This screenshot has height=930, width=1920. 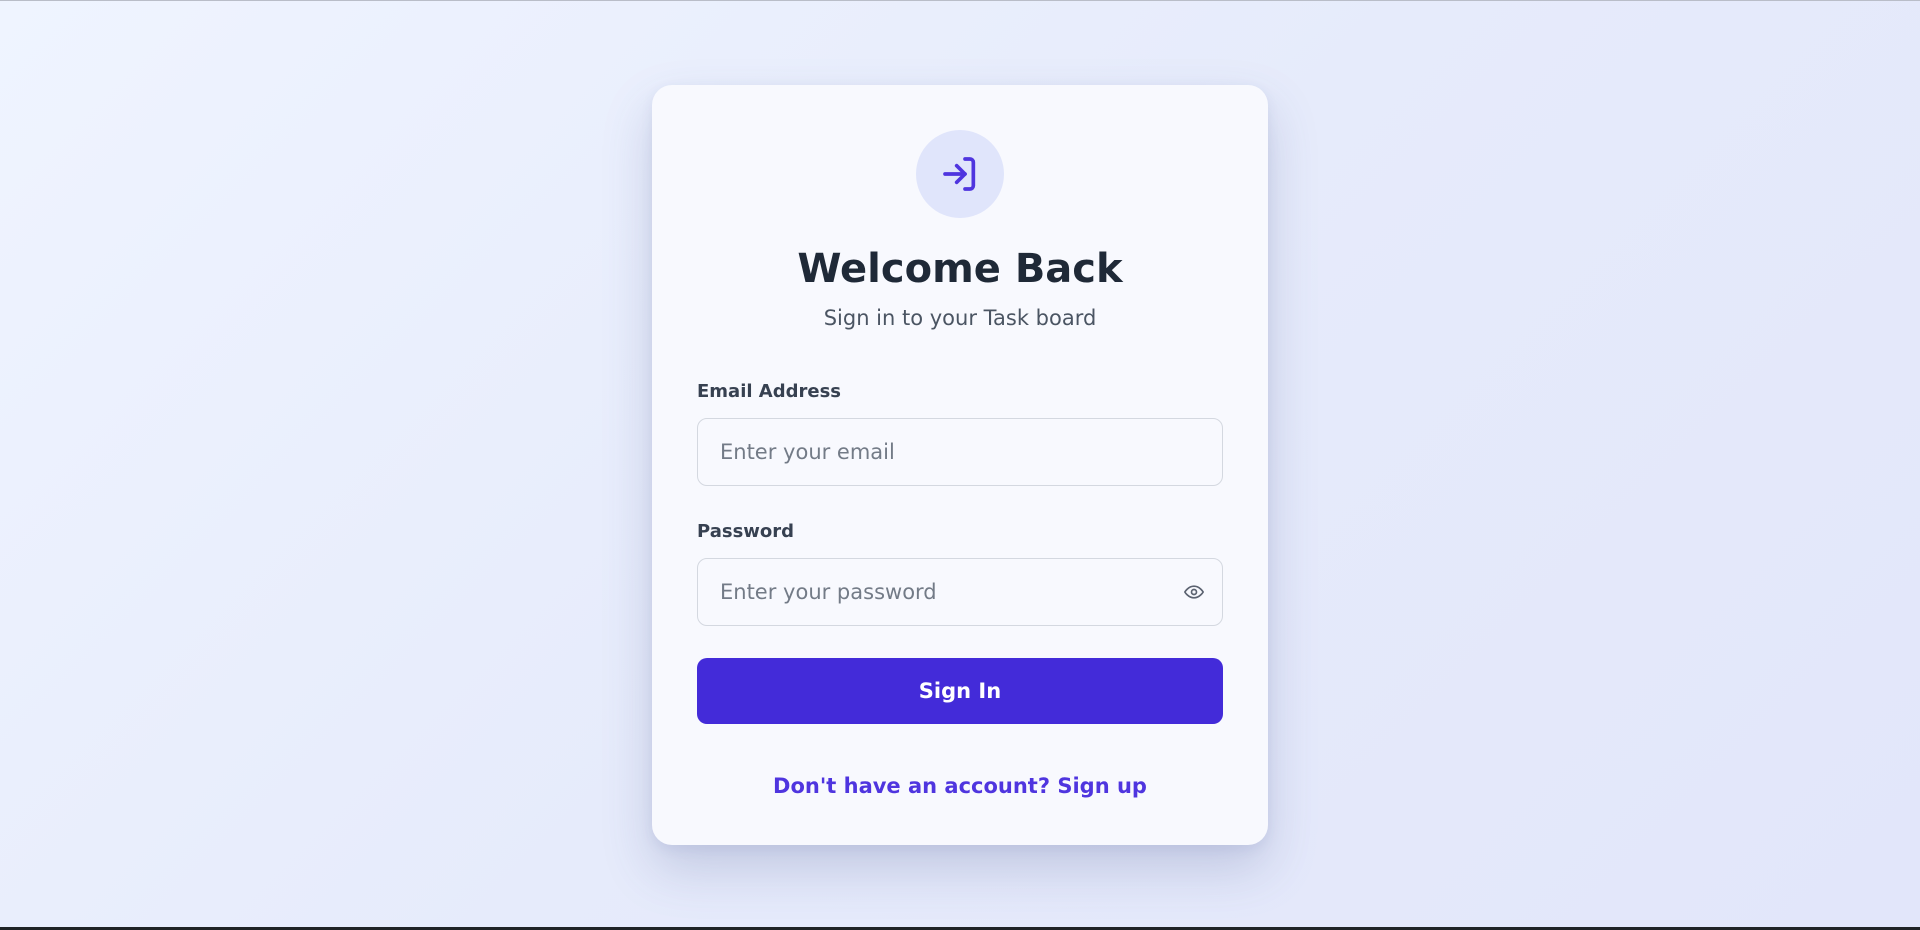 What do you see at coordinates (960, 786) in the screenshot?
I see `sign-up-link: Don't have an account? Sign up` at bounding box center [960, 786].